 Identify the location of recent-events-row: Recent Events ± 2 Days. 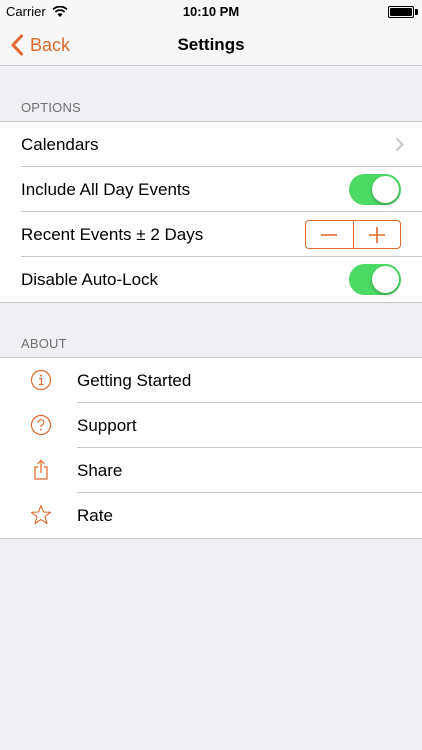
(211, 234).